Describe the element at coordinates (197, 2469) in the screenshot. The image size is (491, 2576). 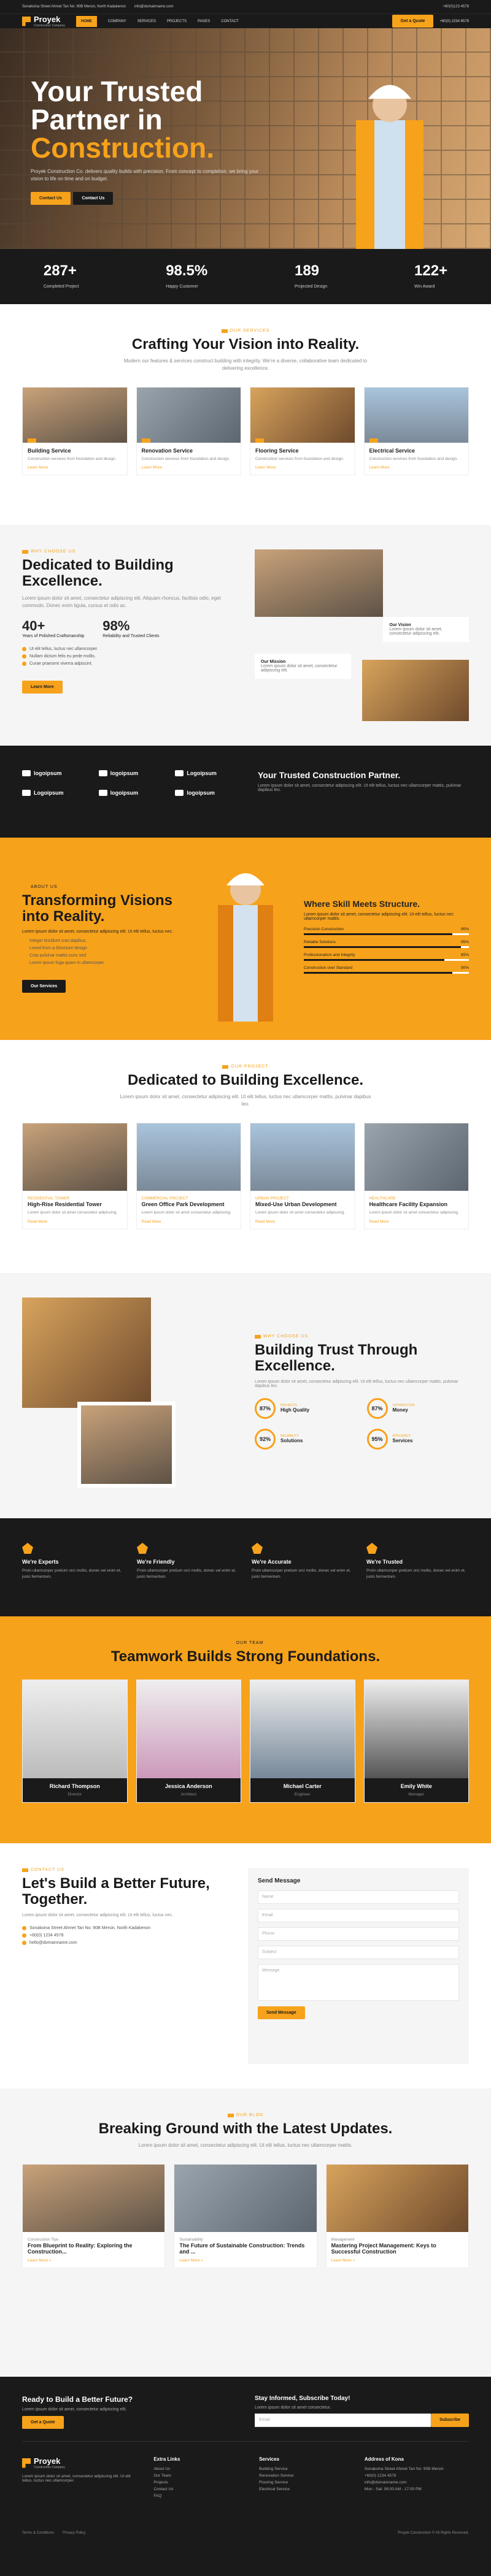
I see `footer-link: About Us` at that location.